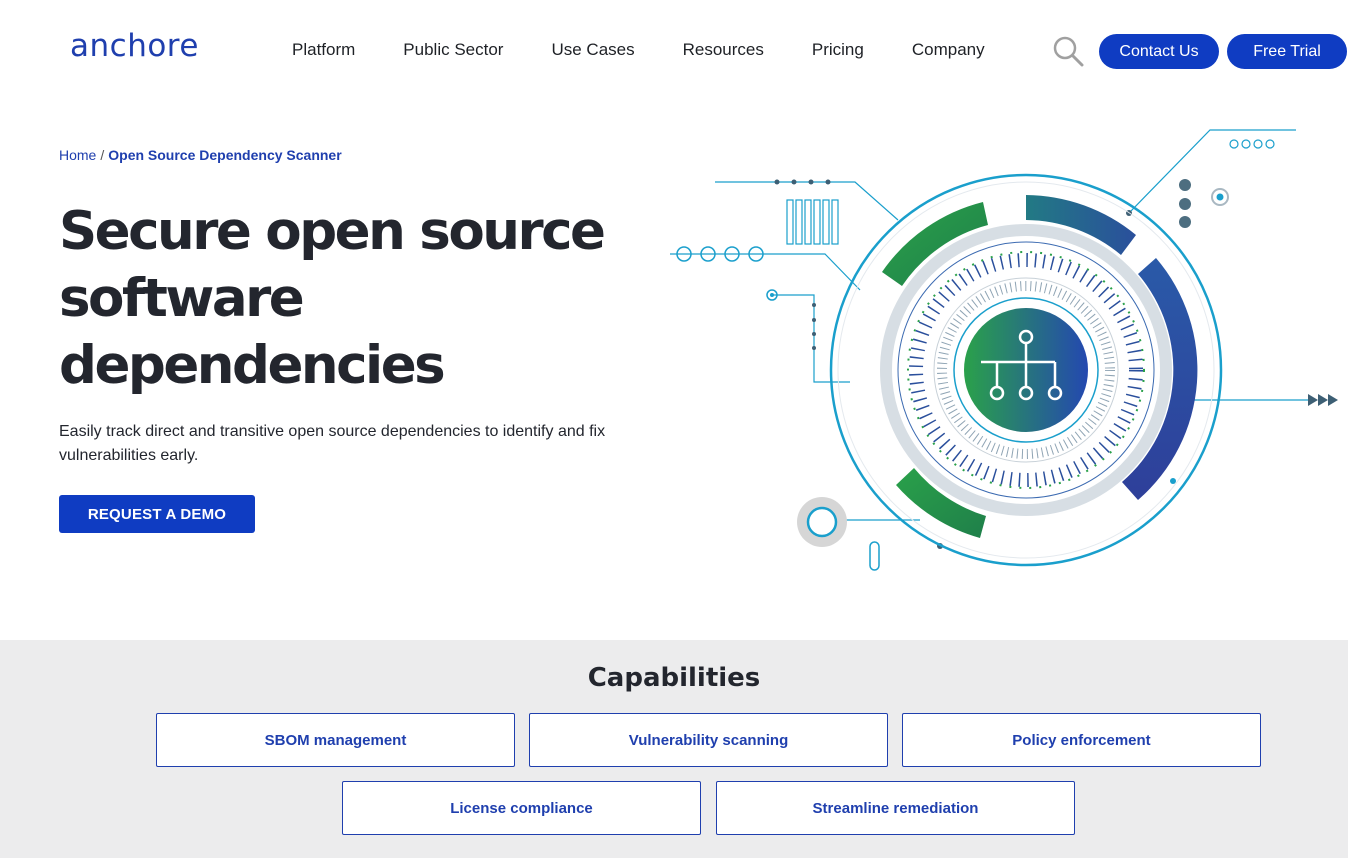 This screenshot has height=858, width=1348. What do you see at coordinates (225, 155) in the screenshot?
I see `breadcrumb-current: Open Source Dependency Scanner` at bounding box center [225, 155].